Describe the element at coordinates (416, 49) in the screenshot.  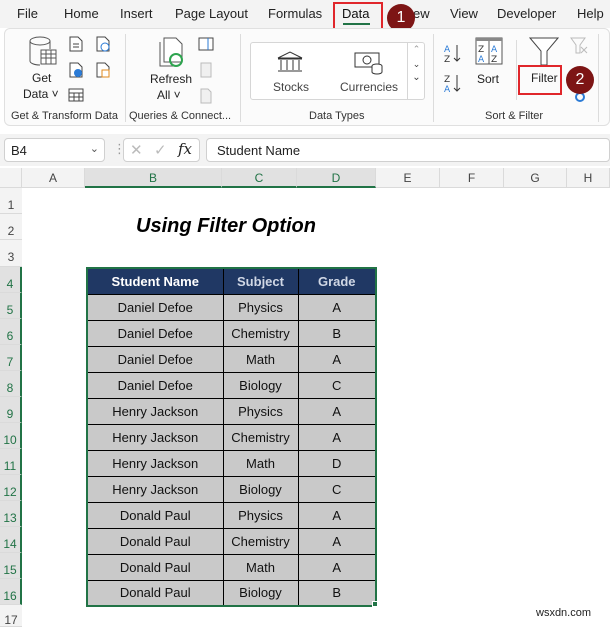
I see `scroll-up-icon: ⌃` at that location.